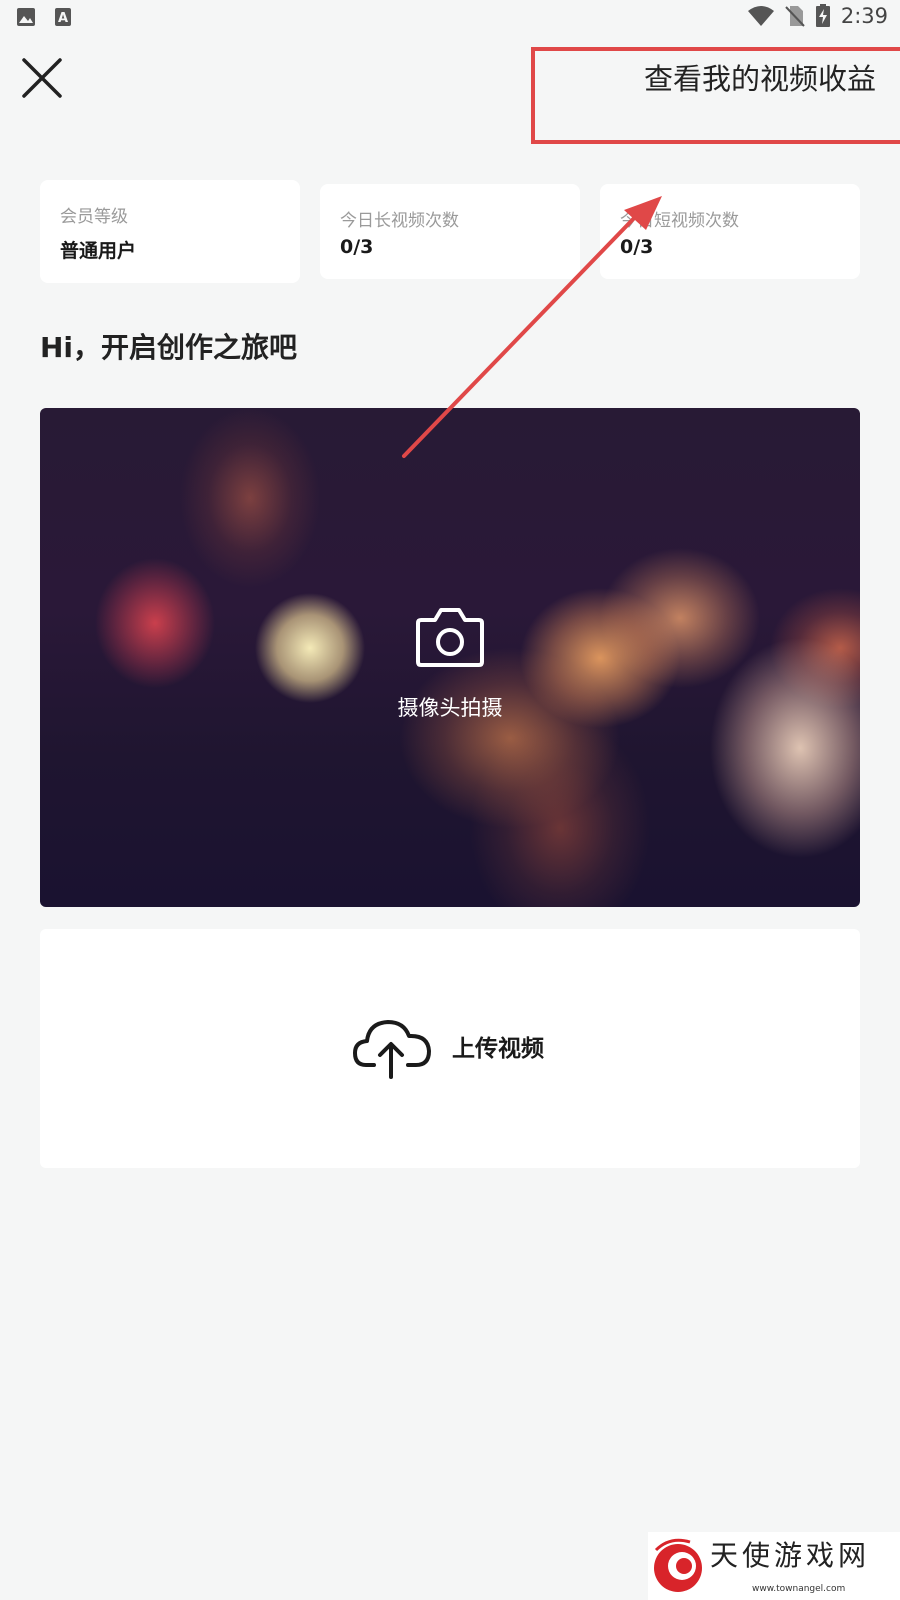 The image size is (900, 1600). Describe the element at coordinates (760, 16) in the screenshot. I see `wifi-icon` at that location.